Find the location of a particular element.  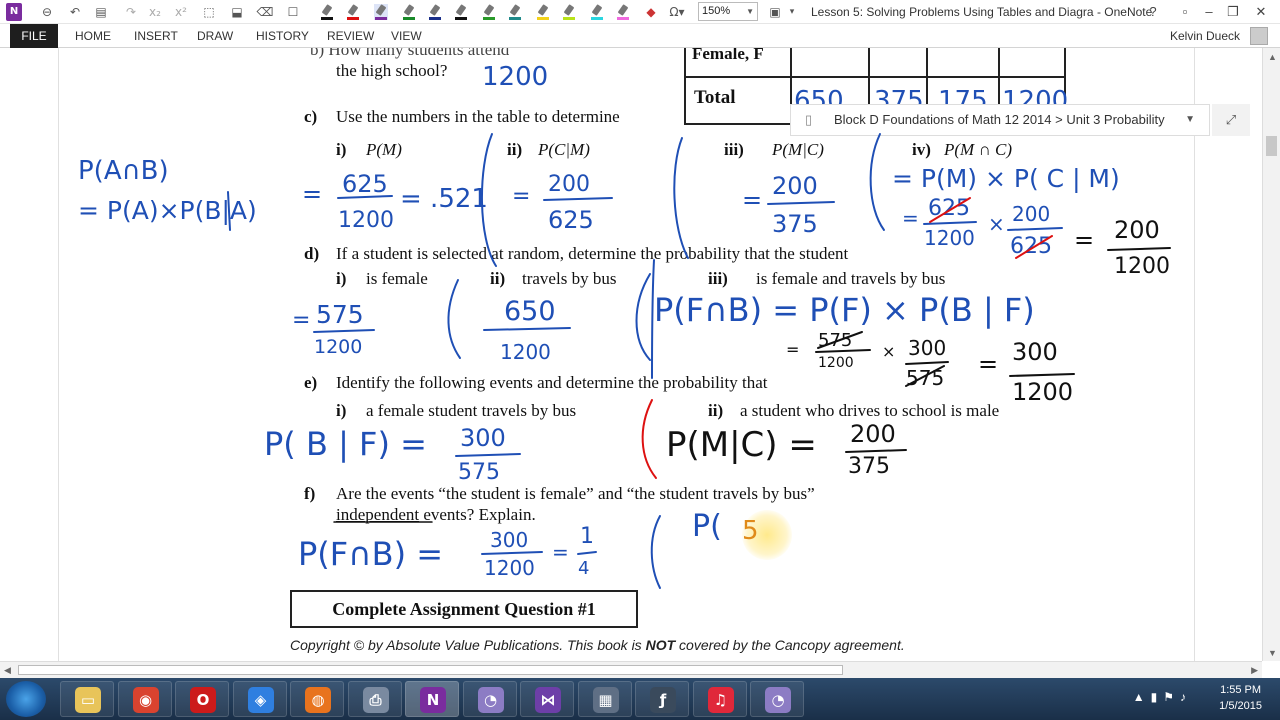

chevron-down-icon: ▼ is located at coordinates (750, 11).